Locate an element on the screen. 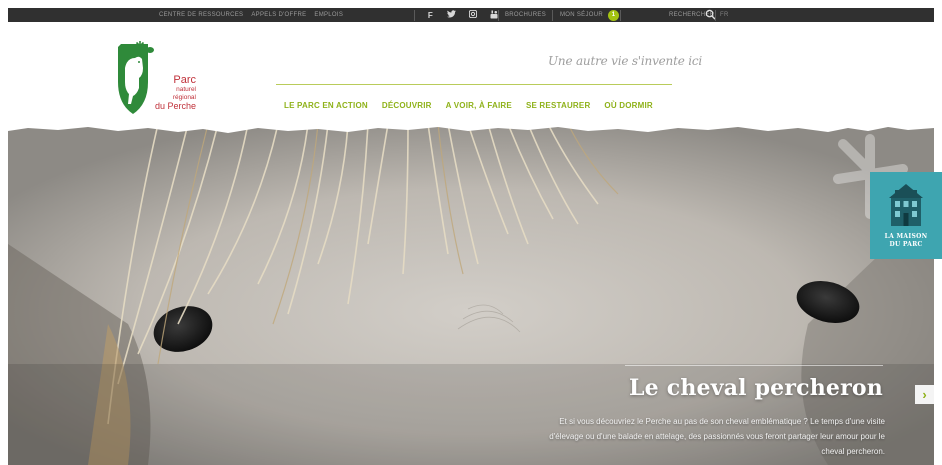  link-centre-ressources: CENTRE DE RESSOURCES is located at coordinates (201, 15).